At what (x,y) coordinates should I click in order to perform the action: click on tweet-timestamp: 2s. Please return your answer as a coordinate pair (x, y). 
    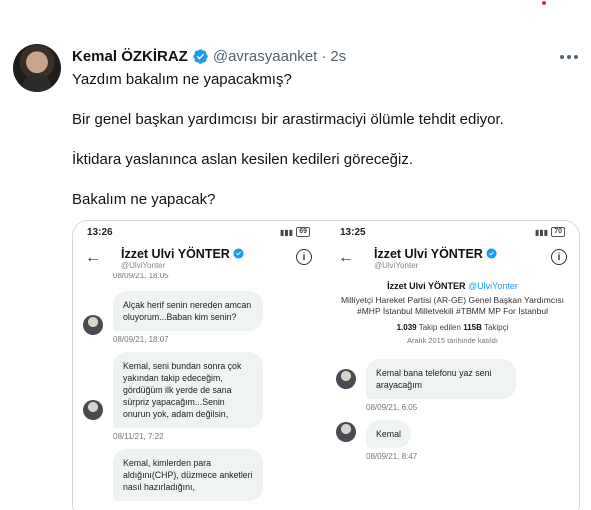
    Looking at the image, I should click on (338, 56).